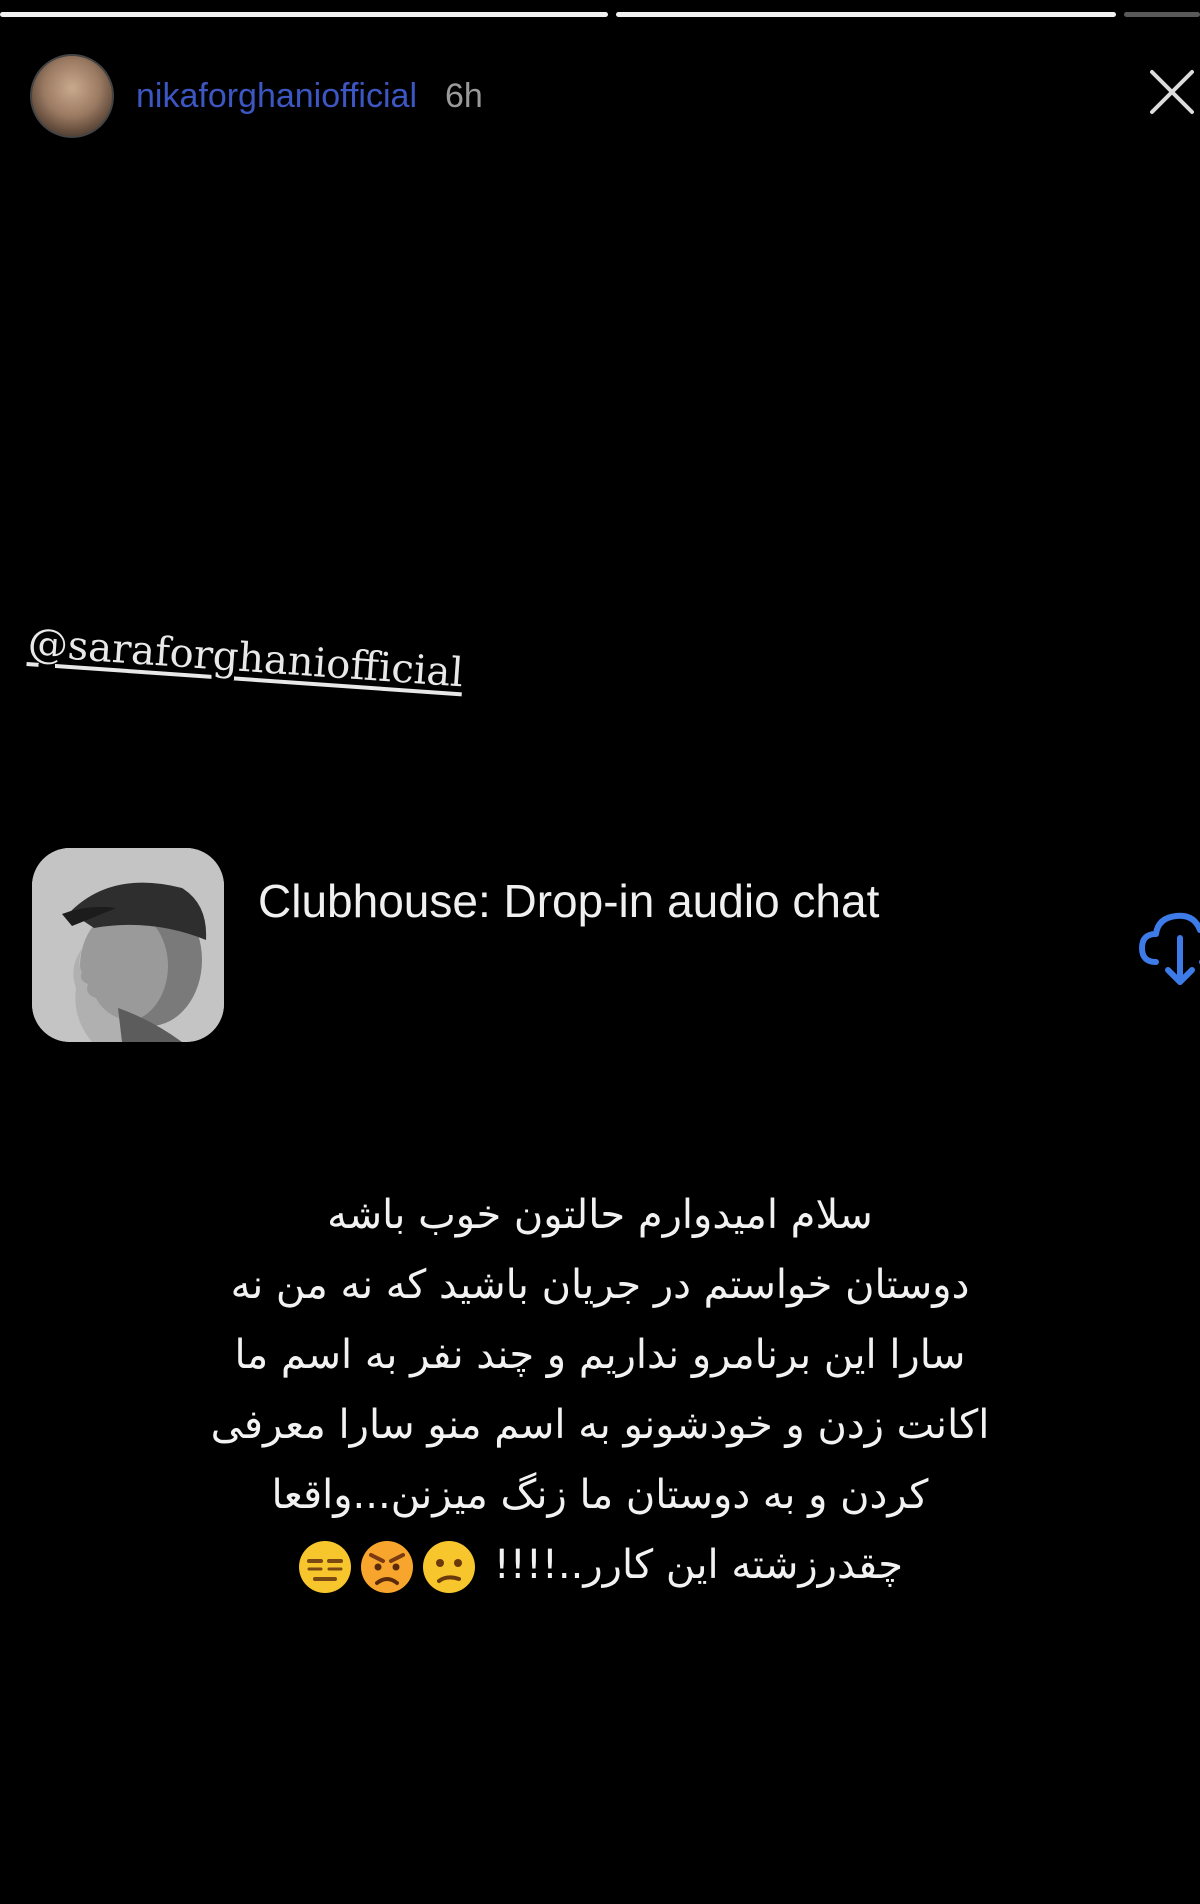 The height and width of the screenshot is (1904, 1200). What do you see at coordinates (464, 95) in the screenshot?
I see `post-time: 6h` at bounding box center [464, 95].